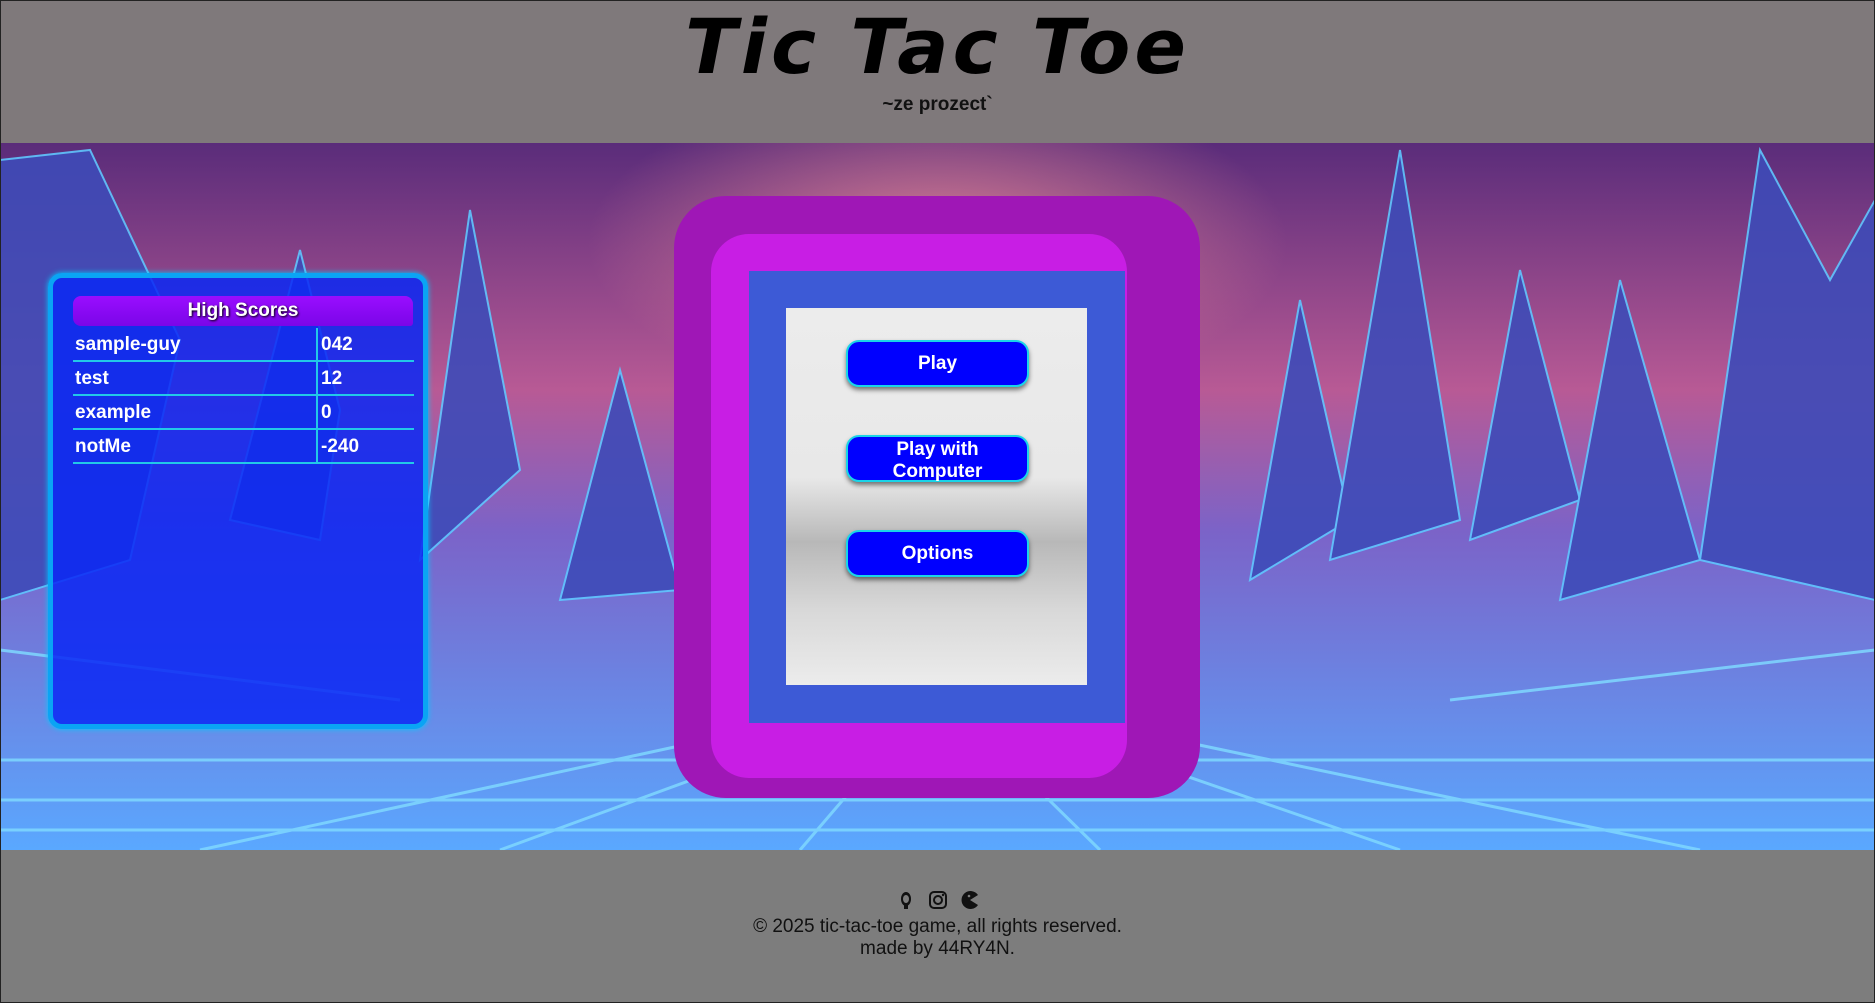 The image size is (1875, 1003). I want to click on score-player-name: notMe, so click(103, 446).